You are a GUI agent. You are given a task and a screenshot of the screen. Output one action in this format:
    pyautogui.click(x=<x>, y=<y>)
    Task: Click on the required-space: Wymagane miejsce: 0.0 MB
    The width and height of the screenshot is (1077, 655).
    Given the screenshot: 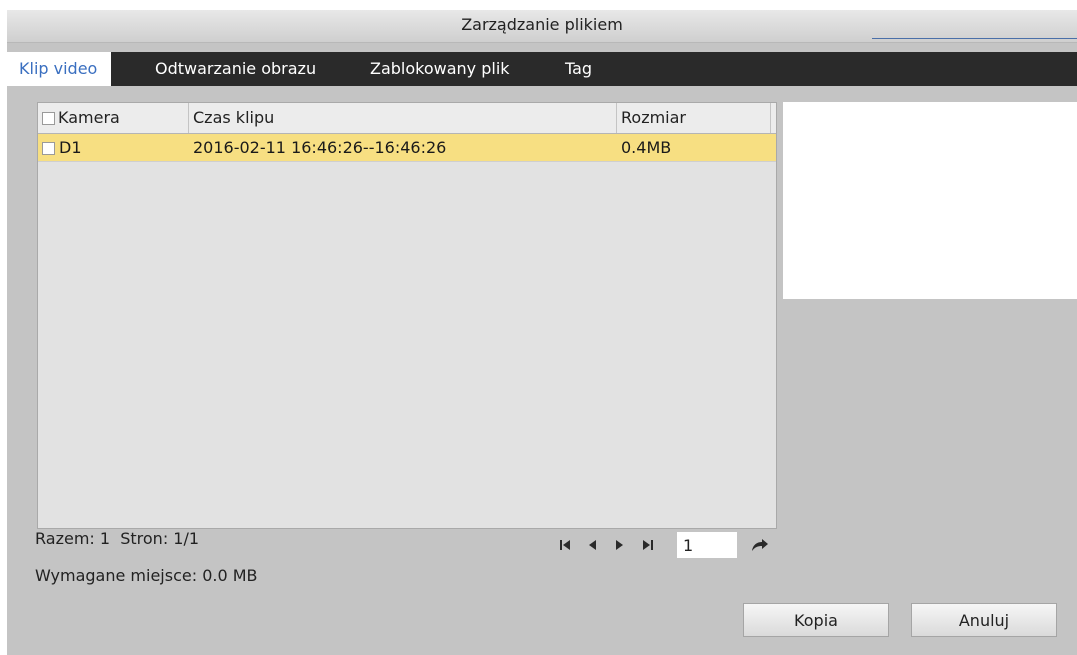 What is the action you would take?
    pyautogui.click(x=146, y=575)
    